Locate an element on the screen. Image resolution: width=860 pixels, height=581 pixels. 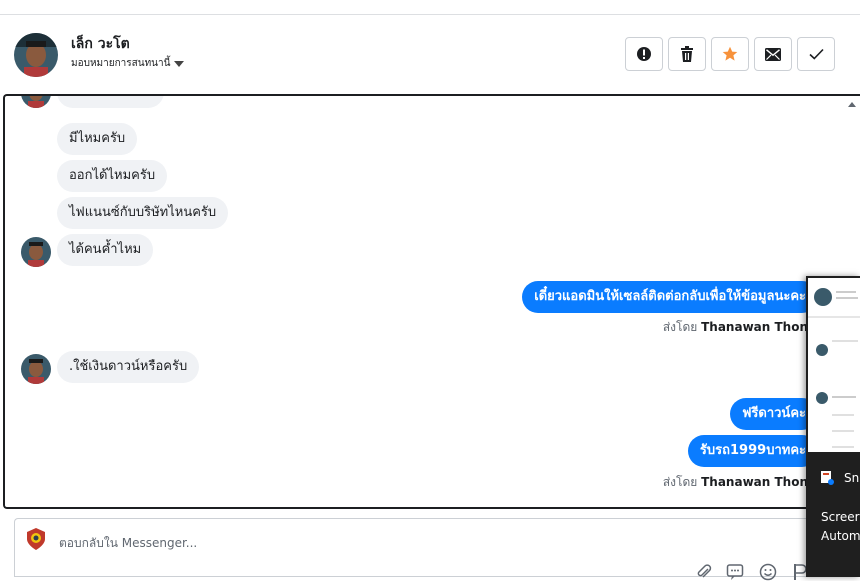
incoming-message: ได้คนค้ำไหม is located at coordinates (105, 250).